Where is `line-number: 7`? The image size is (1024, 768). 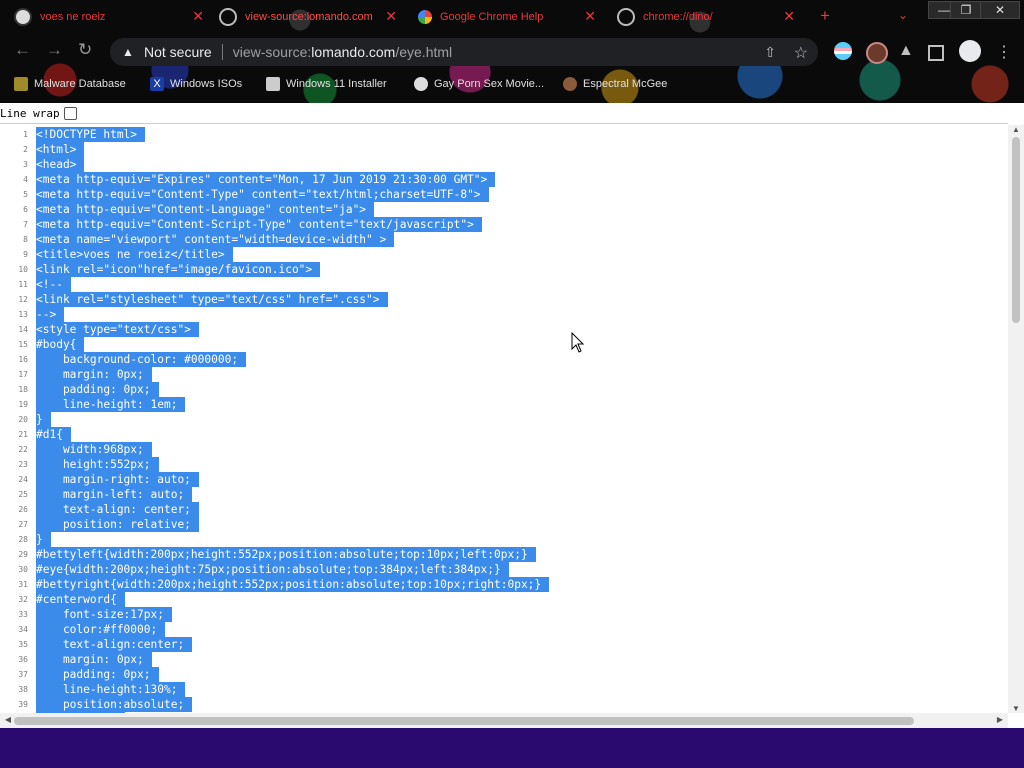 line-number: 7 is located at coordinates (25, 224).